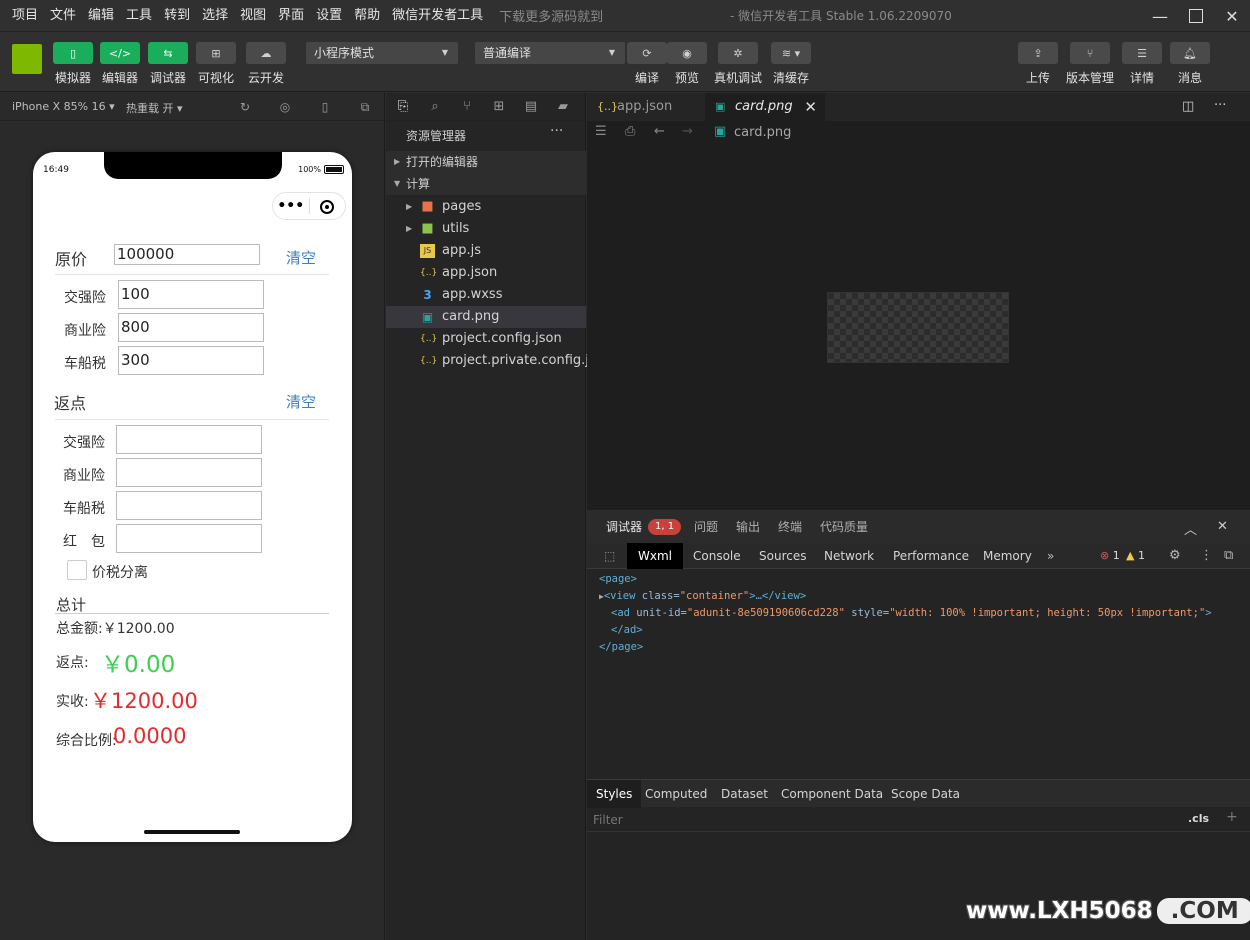 This screenshot has height=940, width=1250. What do you see at coordinates (925, 794) in the screenshot?
I see `tab-scope-data: Scope Data` at bounding box center [925, 794].